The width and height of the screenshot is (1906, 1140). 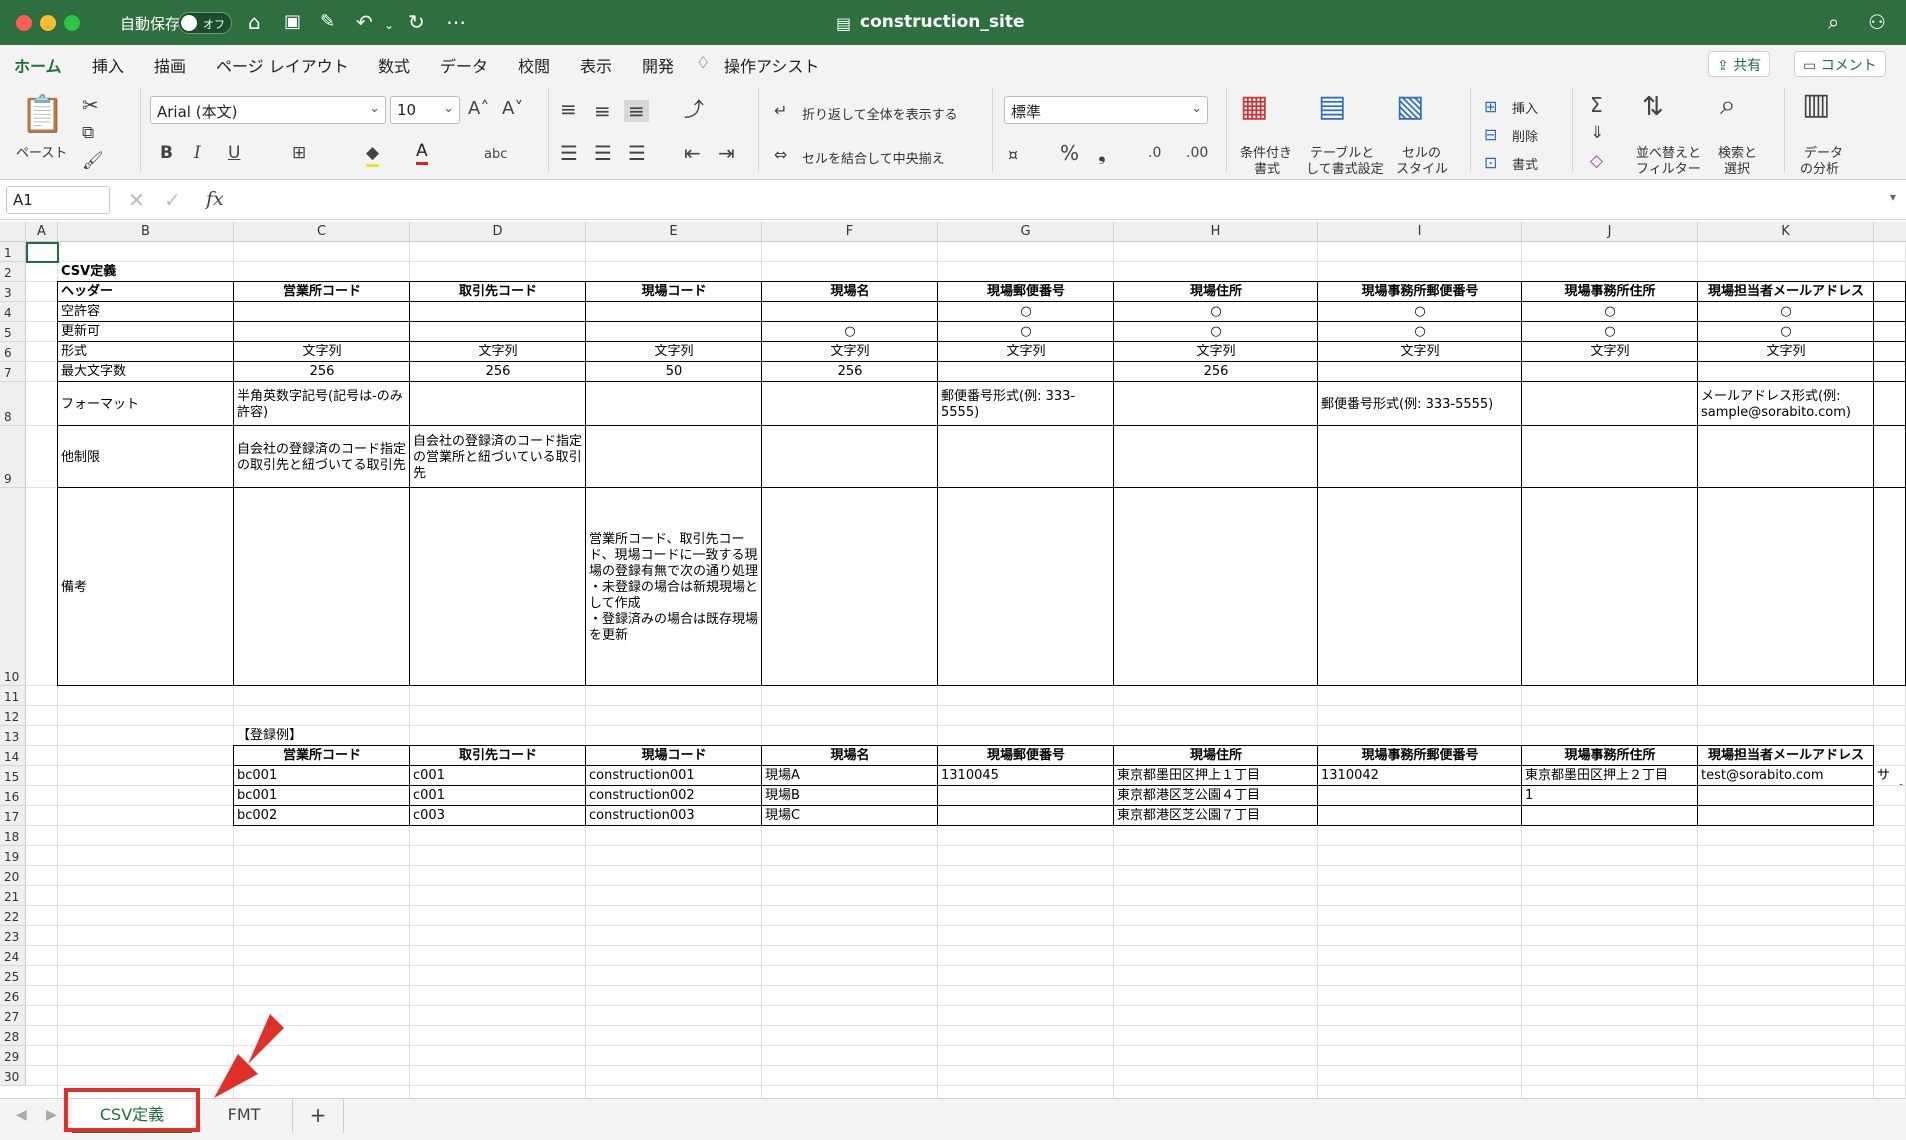 What do you see at coordinates (254, 22) in the screenshot?
I see `home-icon: ⌂` at bounding box center [254, 22].